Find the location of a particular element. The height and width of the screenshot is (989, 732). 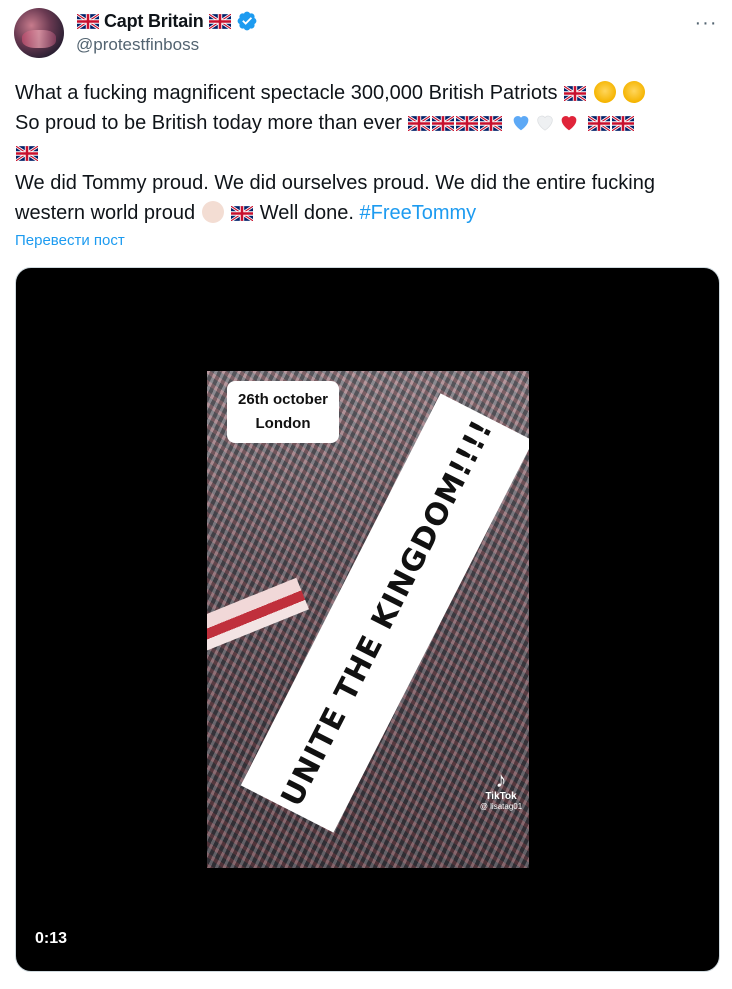

crowd-banner is located at coordinates (258, 616).